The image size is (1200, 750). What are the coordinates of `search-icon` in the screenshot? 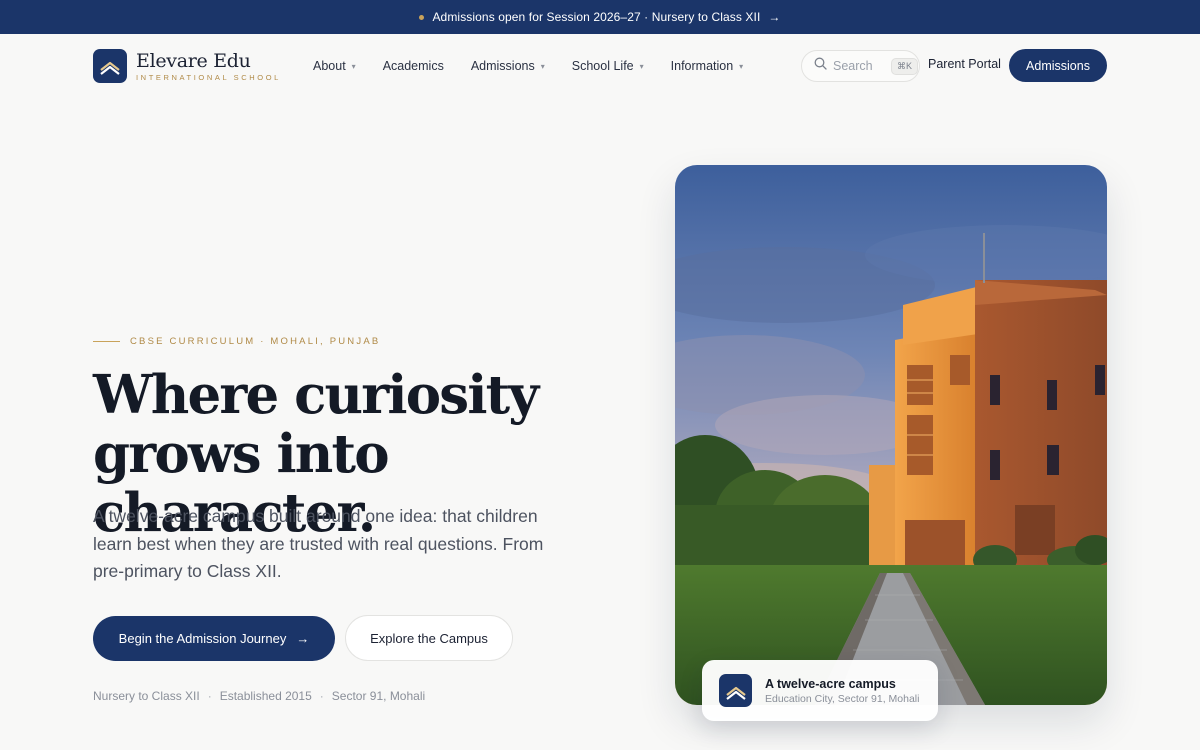 It's located at (820, 66).